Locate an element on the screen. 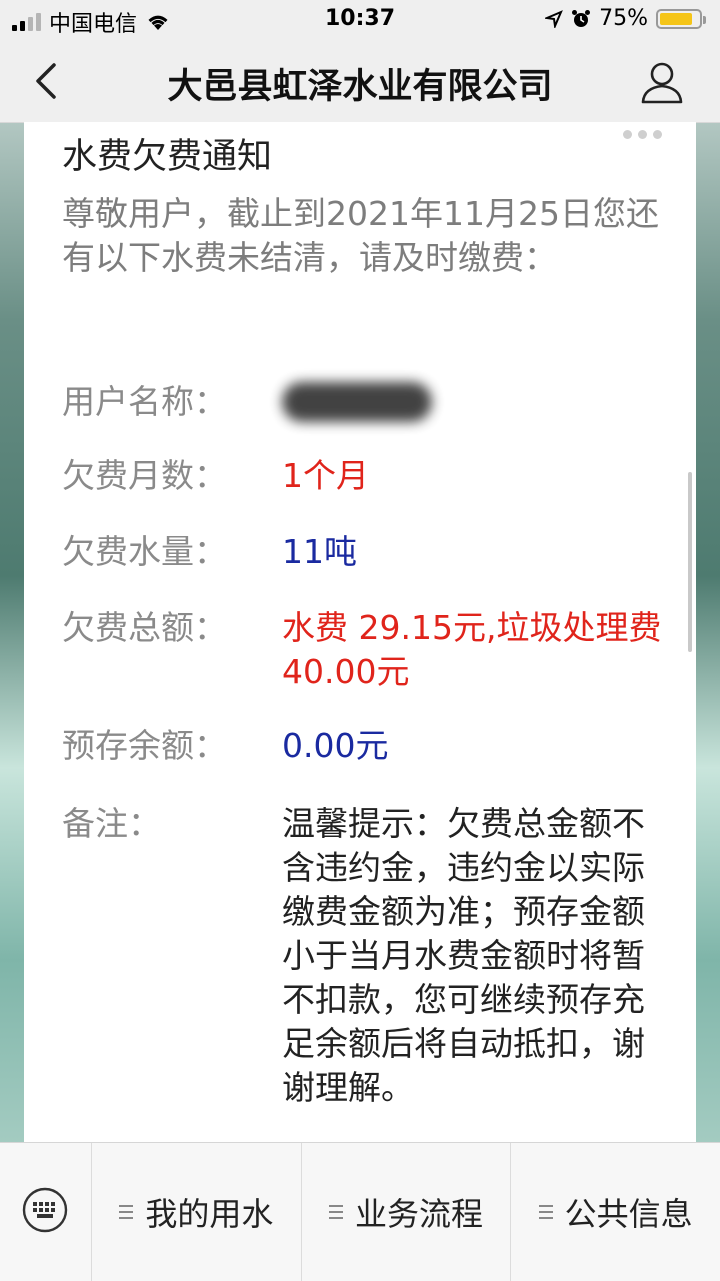  nav-bar: 大邑县虹泽水业有限公司 is located at coordinates (360, 81).